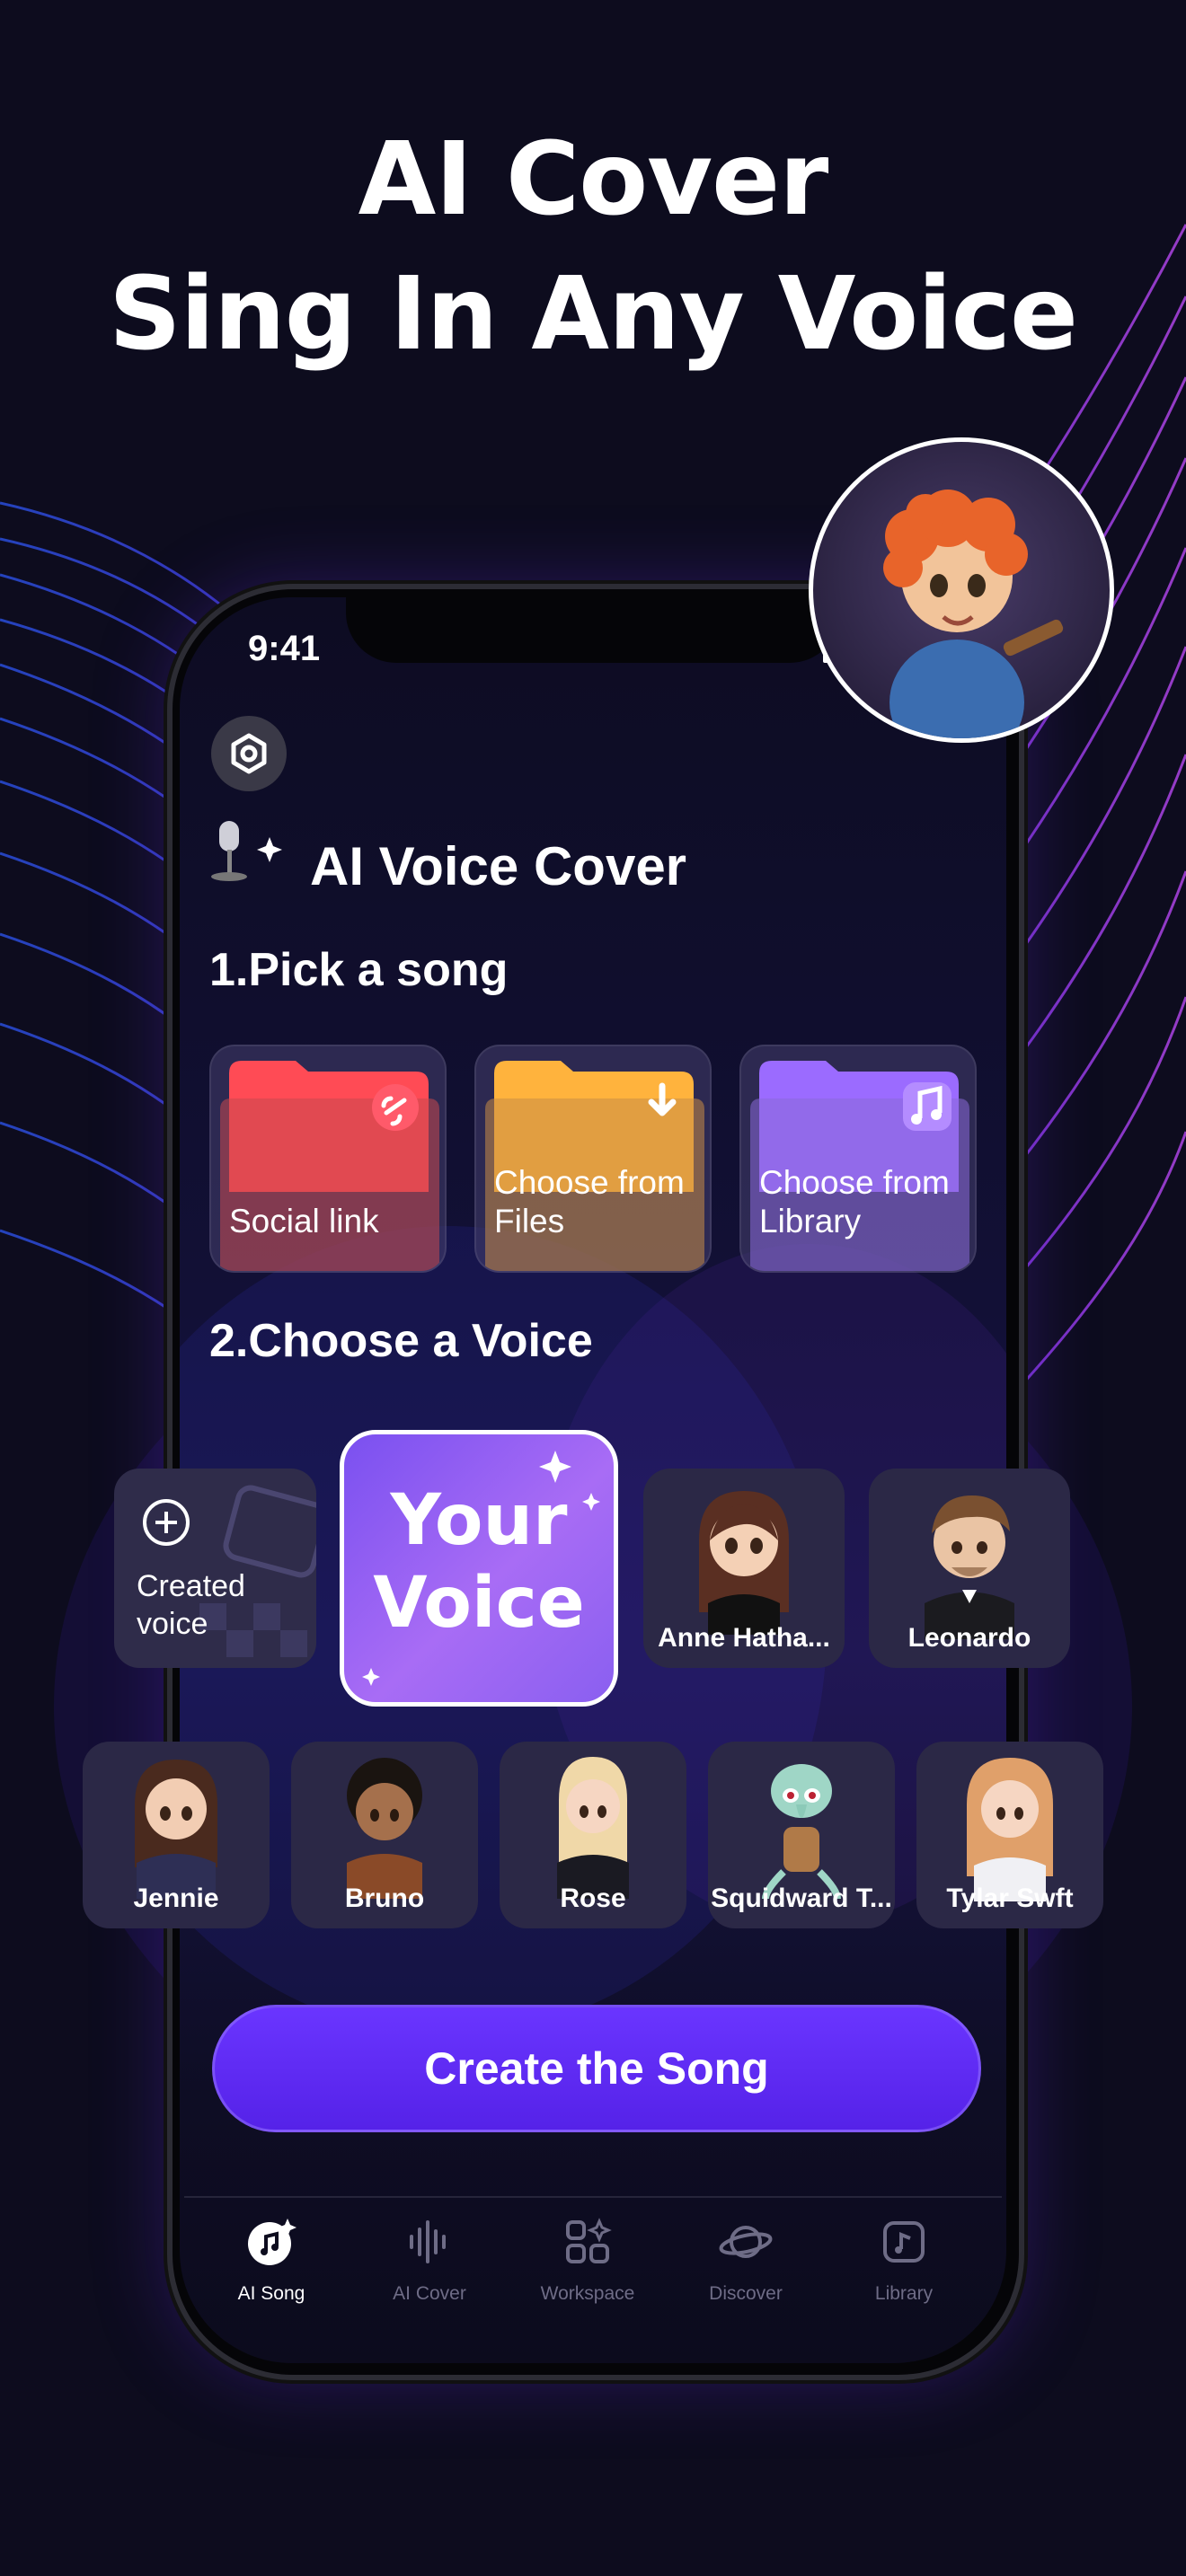  I want to click on voice-card-jennie: Jennie, so click(176, 1835).